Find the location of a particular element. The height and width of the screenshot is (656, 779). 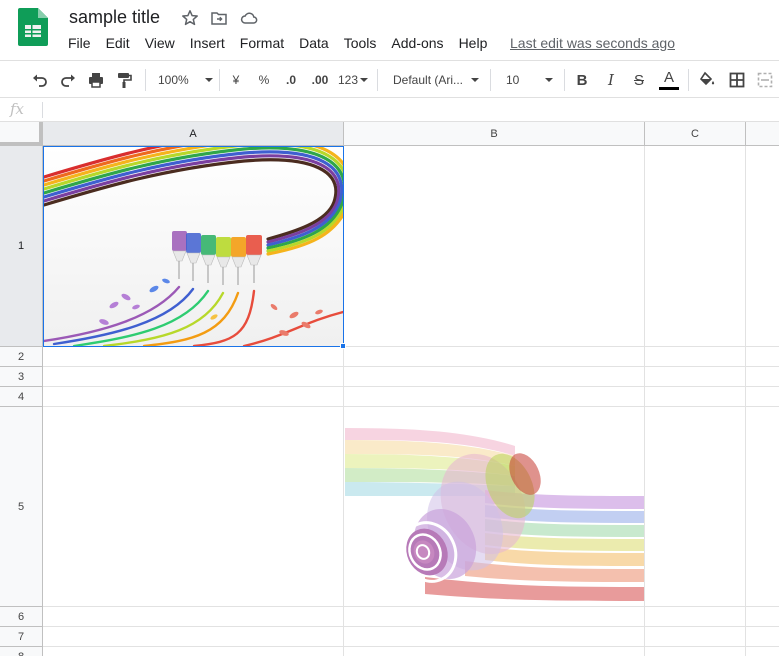

bold-button: B is located at coordinates (582, 80).